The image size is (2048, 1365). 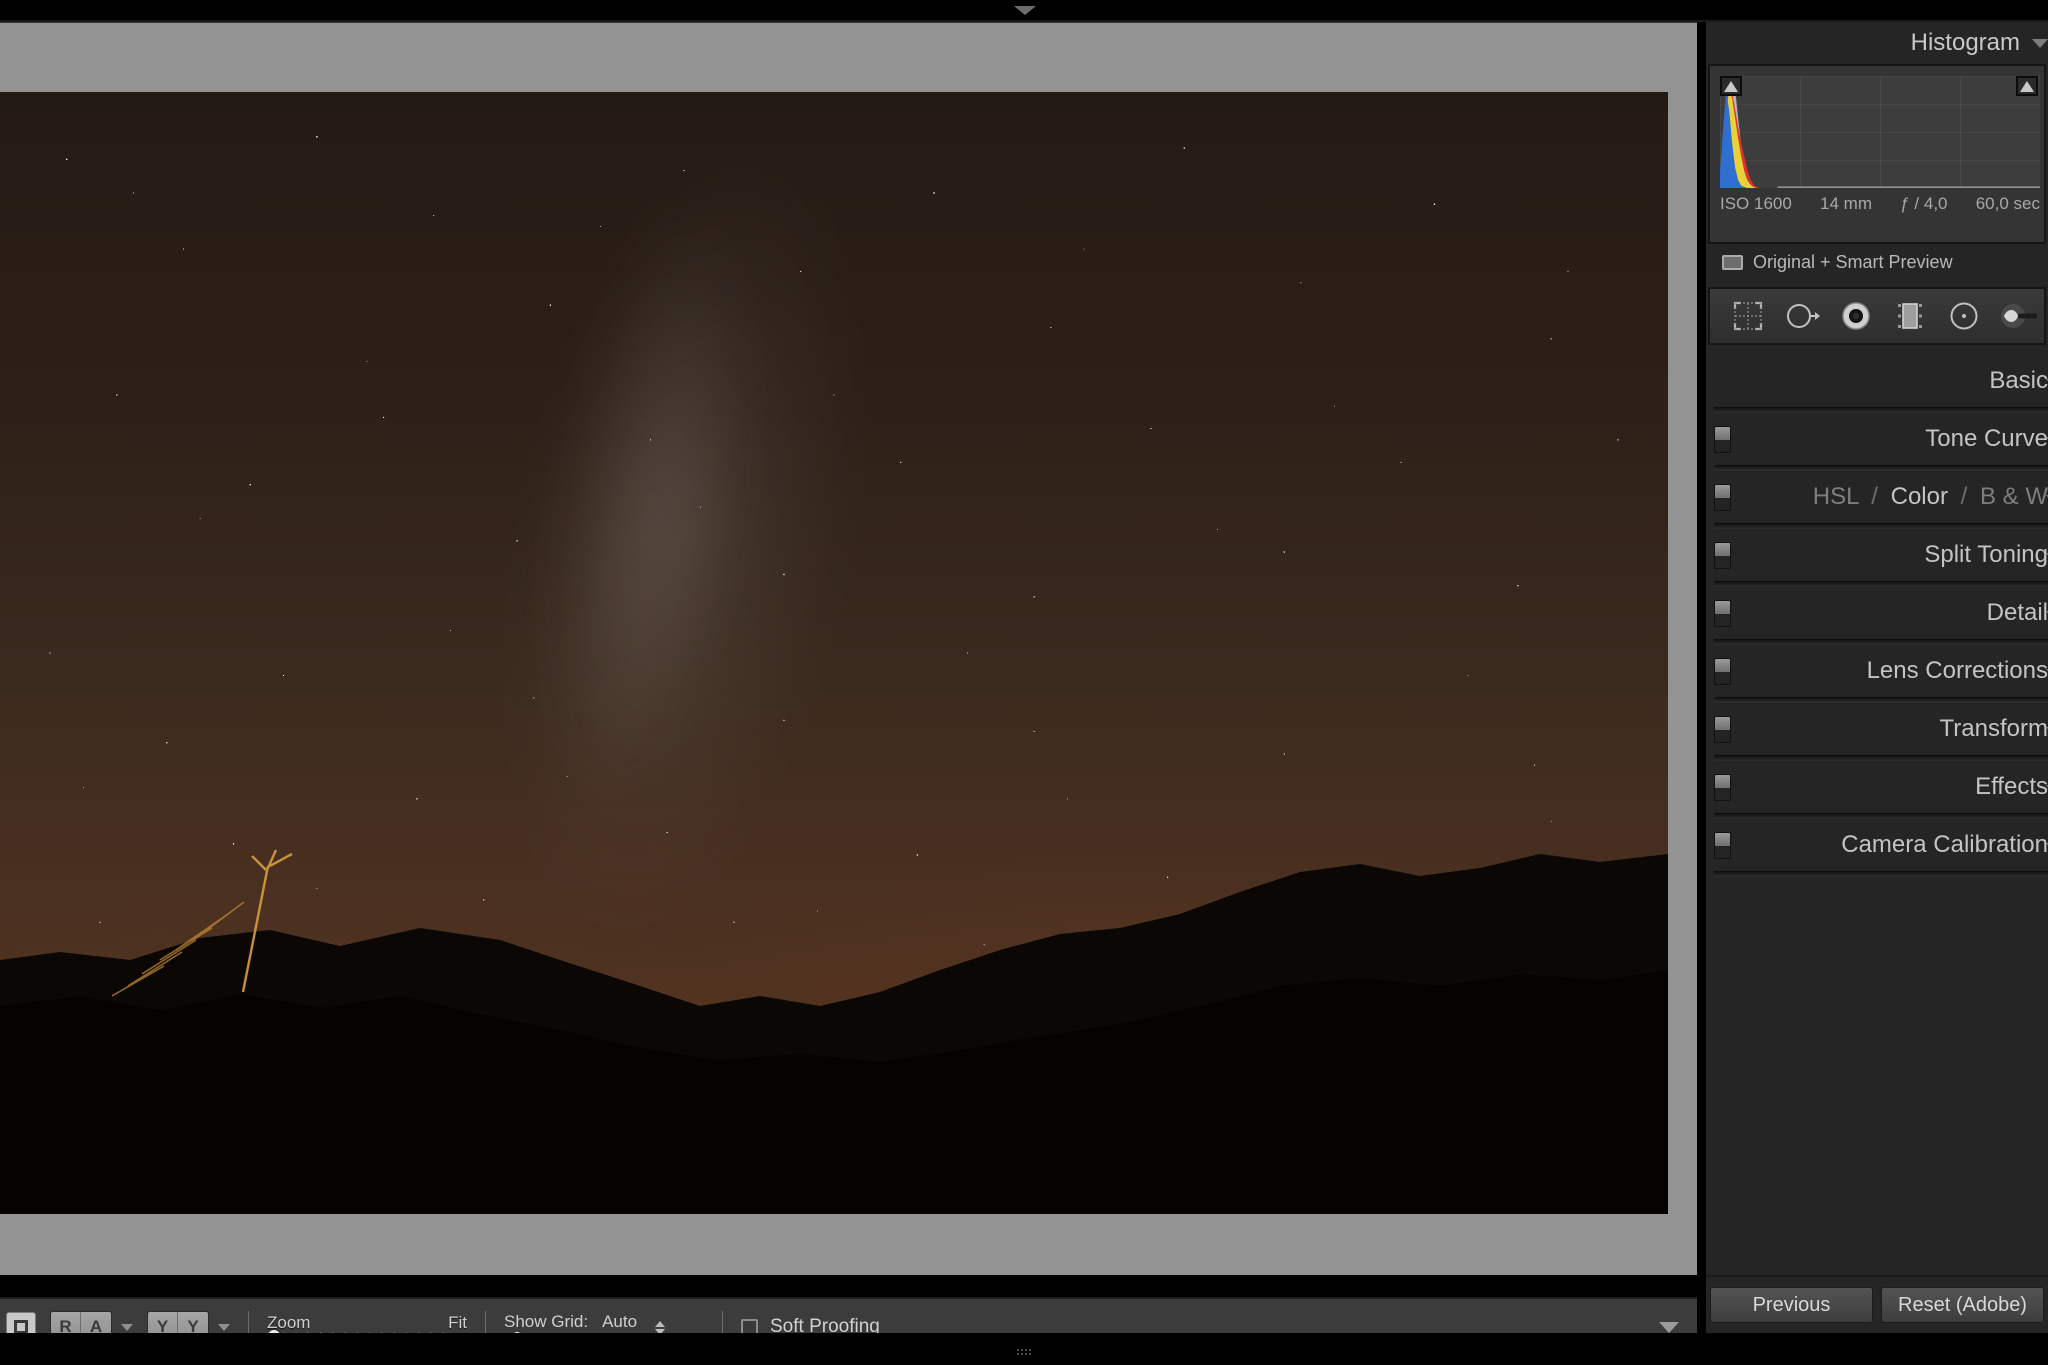 I want to click on zoom-value: Fit, so click(x=457, y=1322).